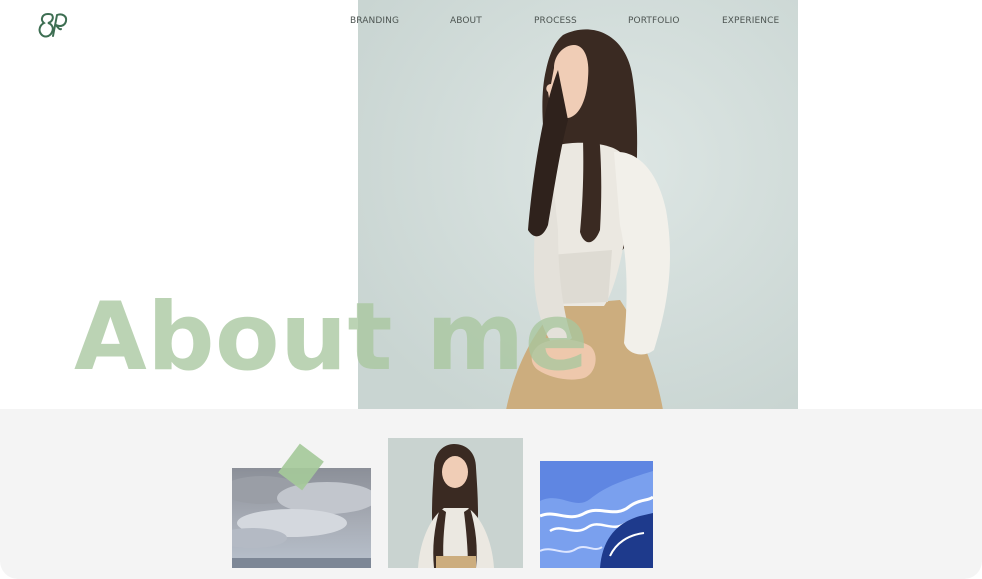 This screenshot has width=982, height=579. I want to click on nav-link-experience: EXPERIENCE, so click(750, 21).